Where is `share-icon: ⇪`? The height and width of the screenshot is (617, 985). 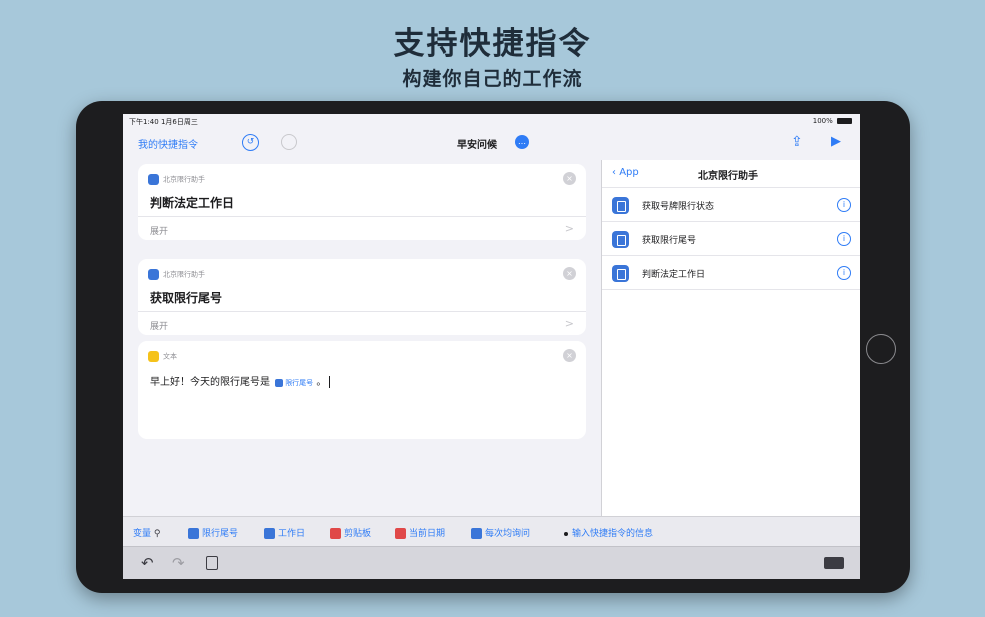 share-icon: ⇪ is located at coordinates (798, 142).